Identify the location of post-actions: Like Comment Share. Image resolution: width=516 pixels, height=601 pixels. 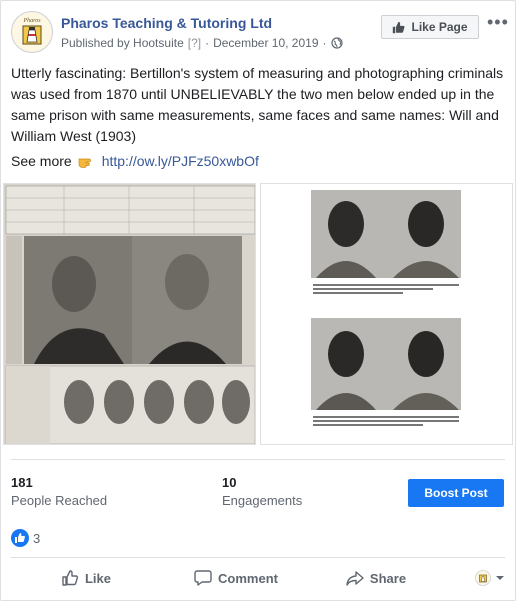
(258, 578).